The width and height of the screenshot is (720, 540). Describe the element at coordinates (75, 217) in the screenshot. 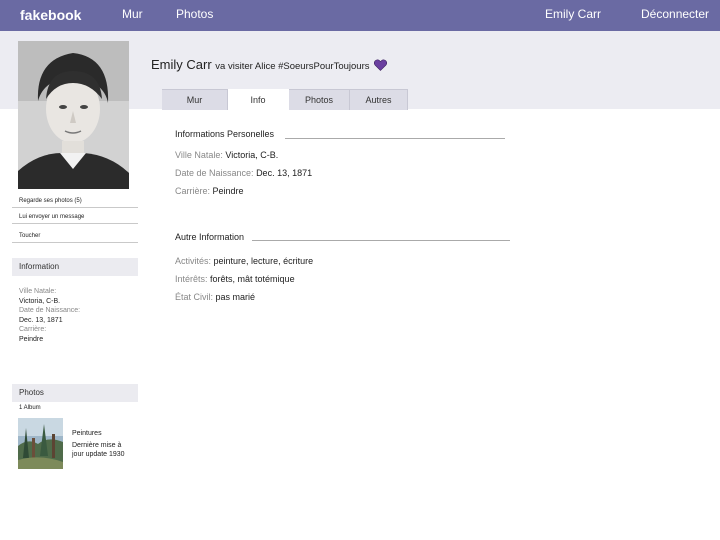

I see `send-message-link: Lui envoyer un message` at that location.